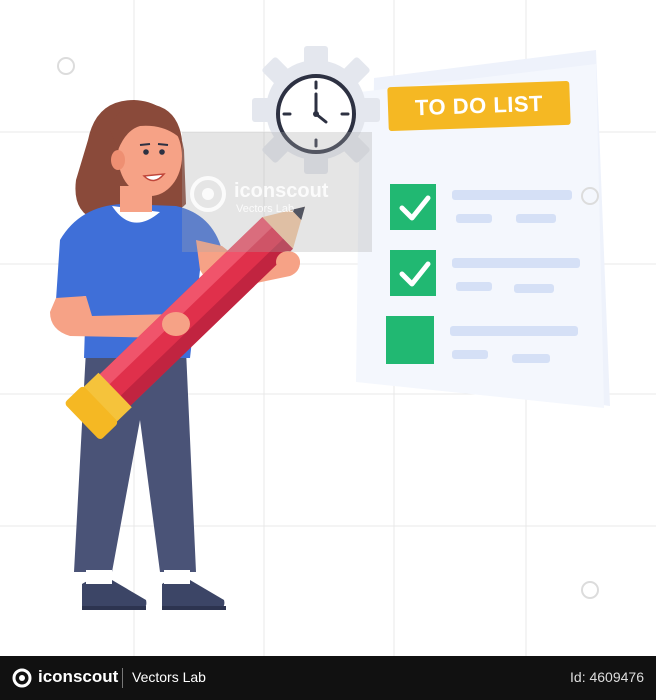  What do you see at coordinates (122, 678) in the screenshot?
I see `footer-divider` at bounding box center [122, 678].